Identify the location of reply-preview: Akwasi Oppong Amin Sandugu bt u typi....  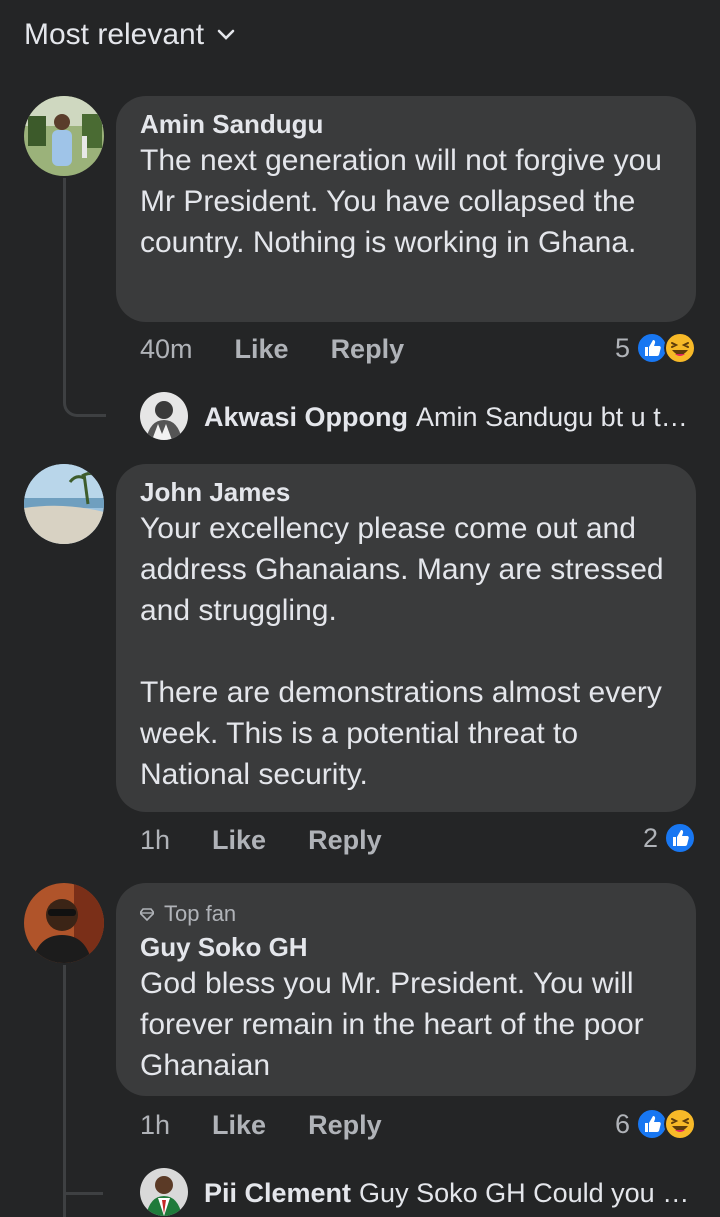
(450, 417).